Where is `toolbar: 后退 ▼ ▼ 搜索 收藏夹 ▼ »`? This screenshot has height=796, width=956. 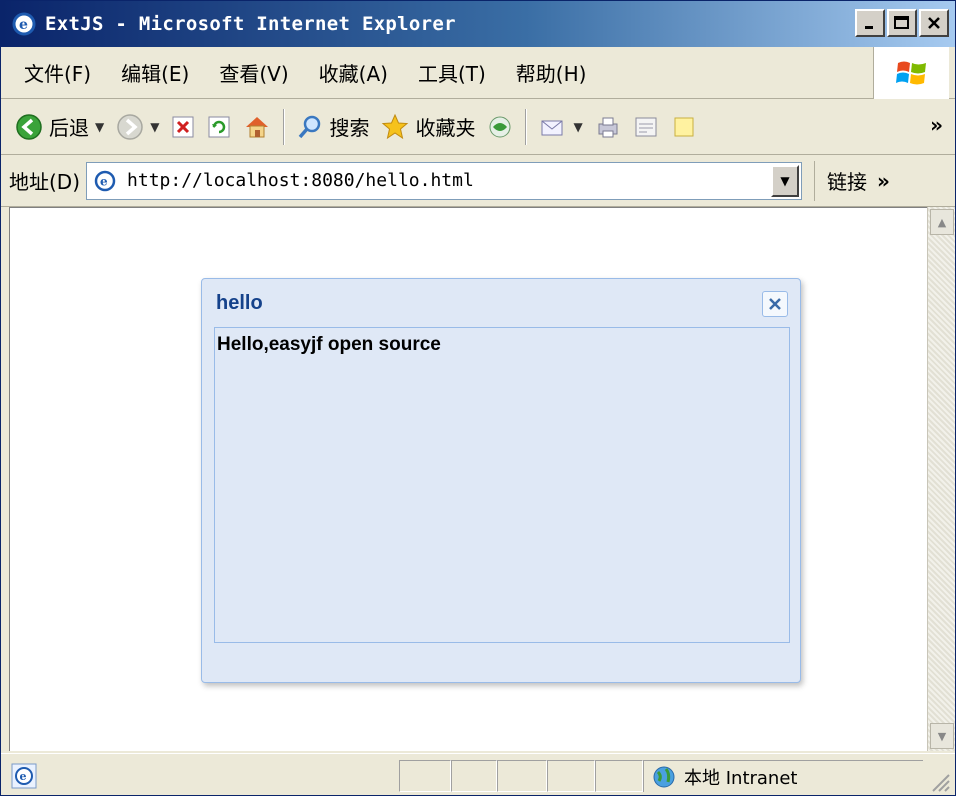
toolbar: 后退 ▼ ▼ 搜索 收藏夹 ▼ » is located at coordinates (478, 127).